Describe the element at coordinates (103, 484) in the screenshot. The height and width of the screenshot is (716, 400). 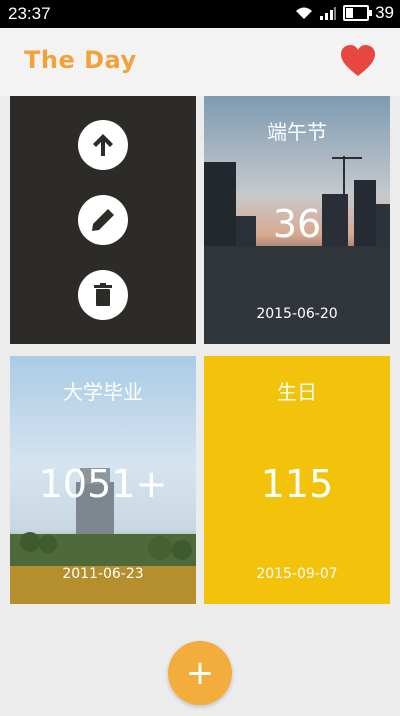
I see `card-day-count: 1051+` at that location.